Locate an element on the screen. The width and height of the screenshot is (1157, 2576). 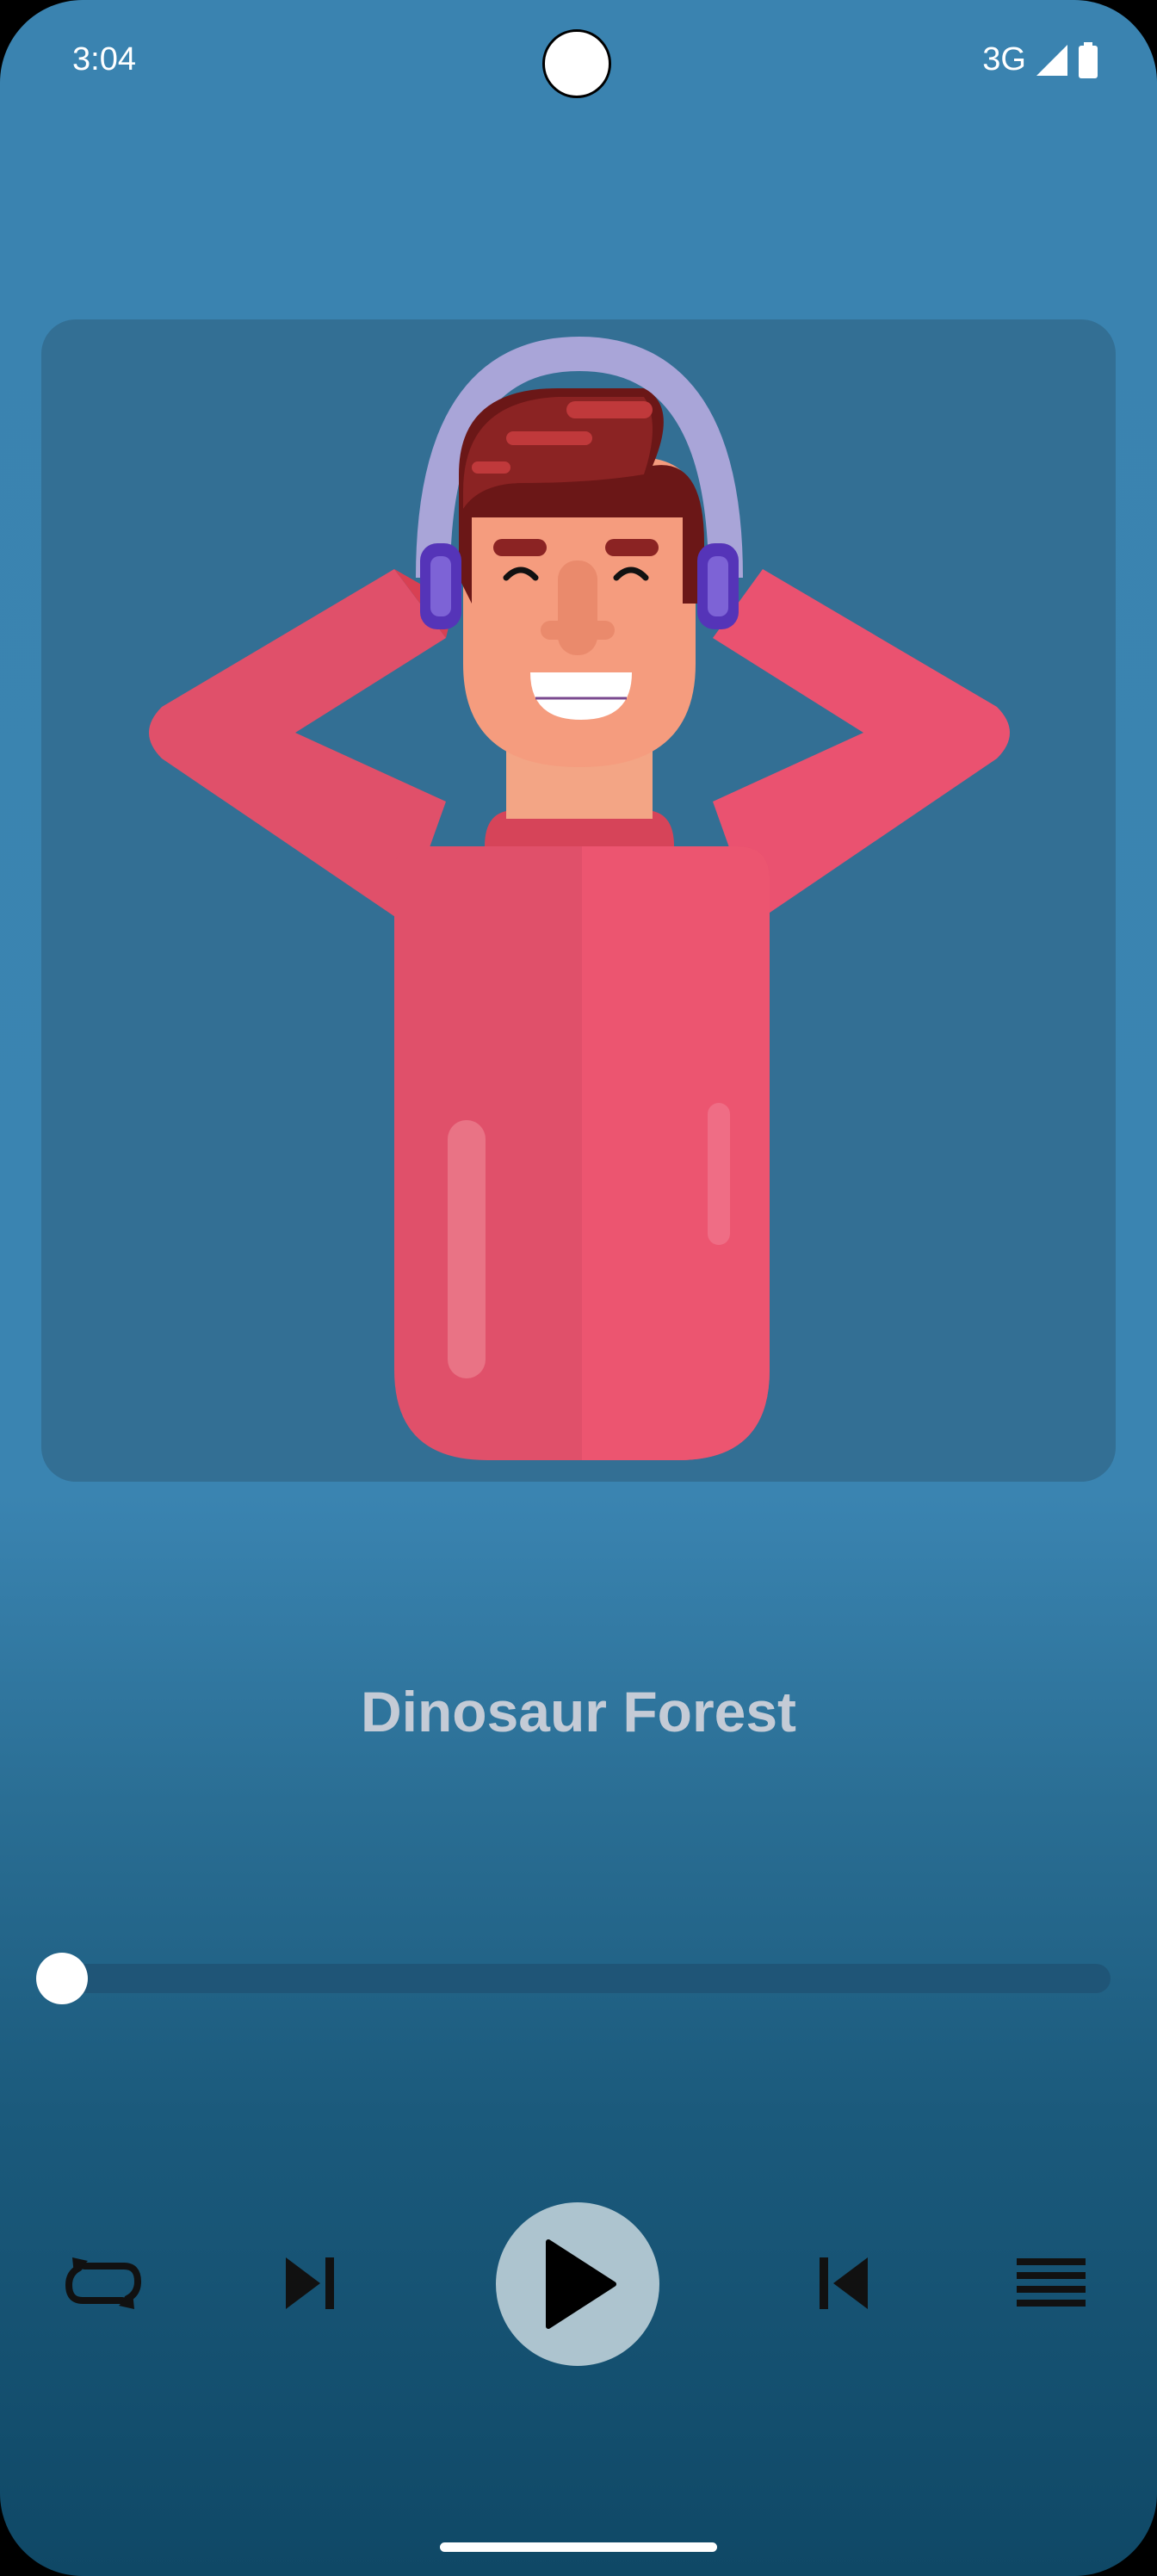
repeat-icon is located at coordinates (104, 2283).